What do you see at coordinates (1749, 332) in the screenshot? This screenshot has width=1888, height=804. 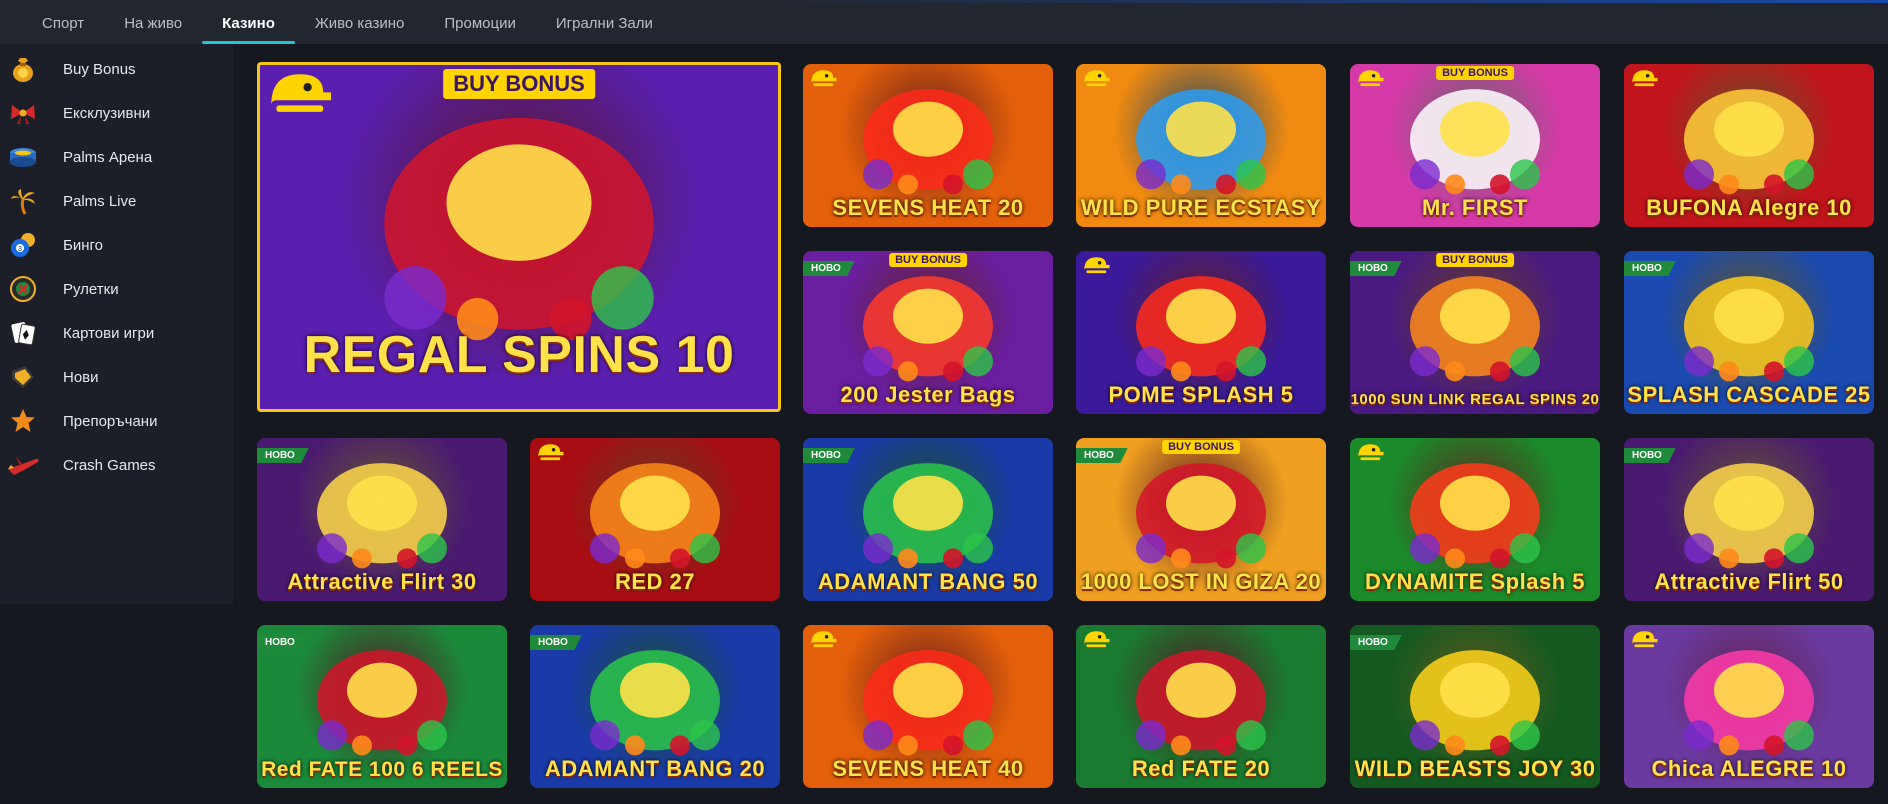 I see `game-tile: НОВО SPLASH CASCADE 25` at bounding box center [1749, 332].